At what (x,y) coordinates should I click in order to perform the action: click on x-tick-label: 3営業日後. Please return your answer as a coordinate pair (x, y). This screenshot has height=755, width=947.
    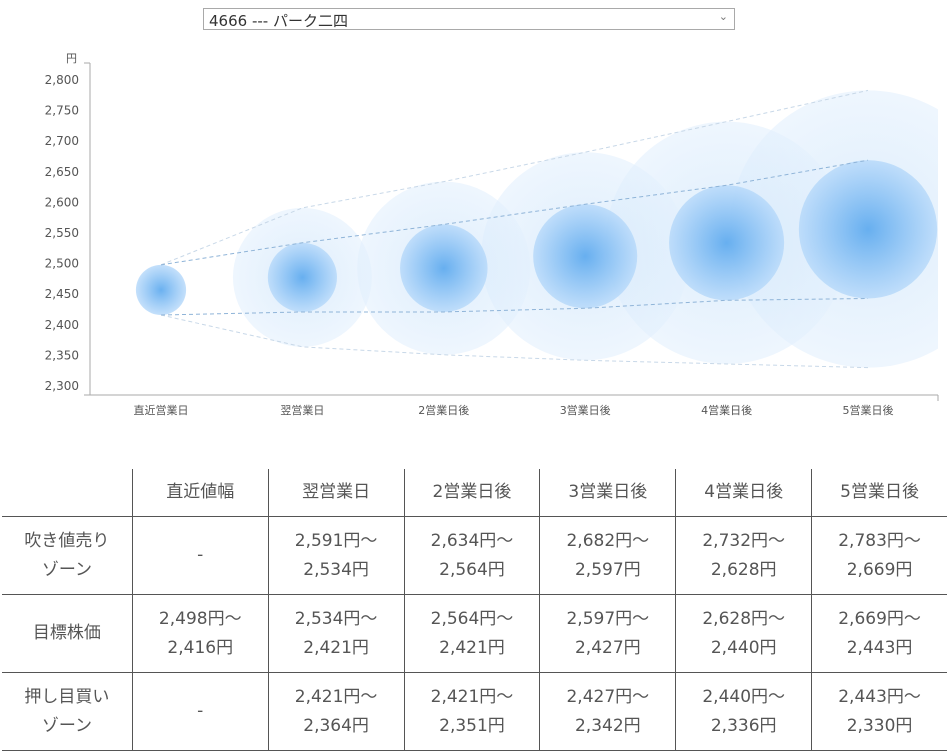
    Looking at the image, I should click on (585, 410).